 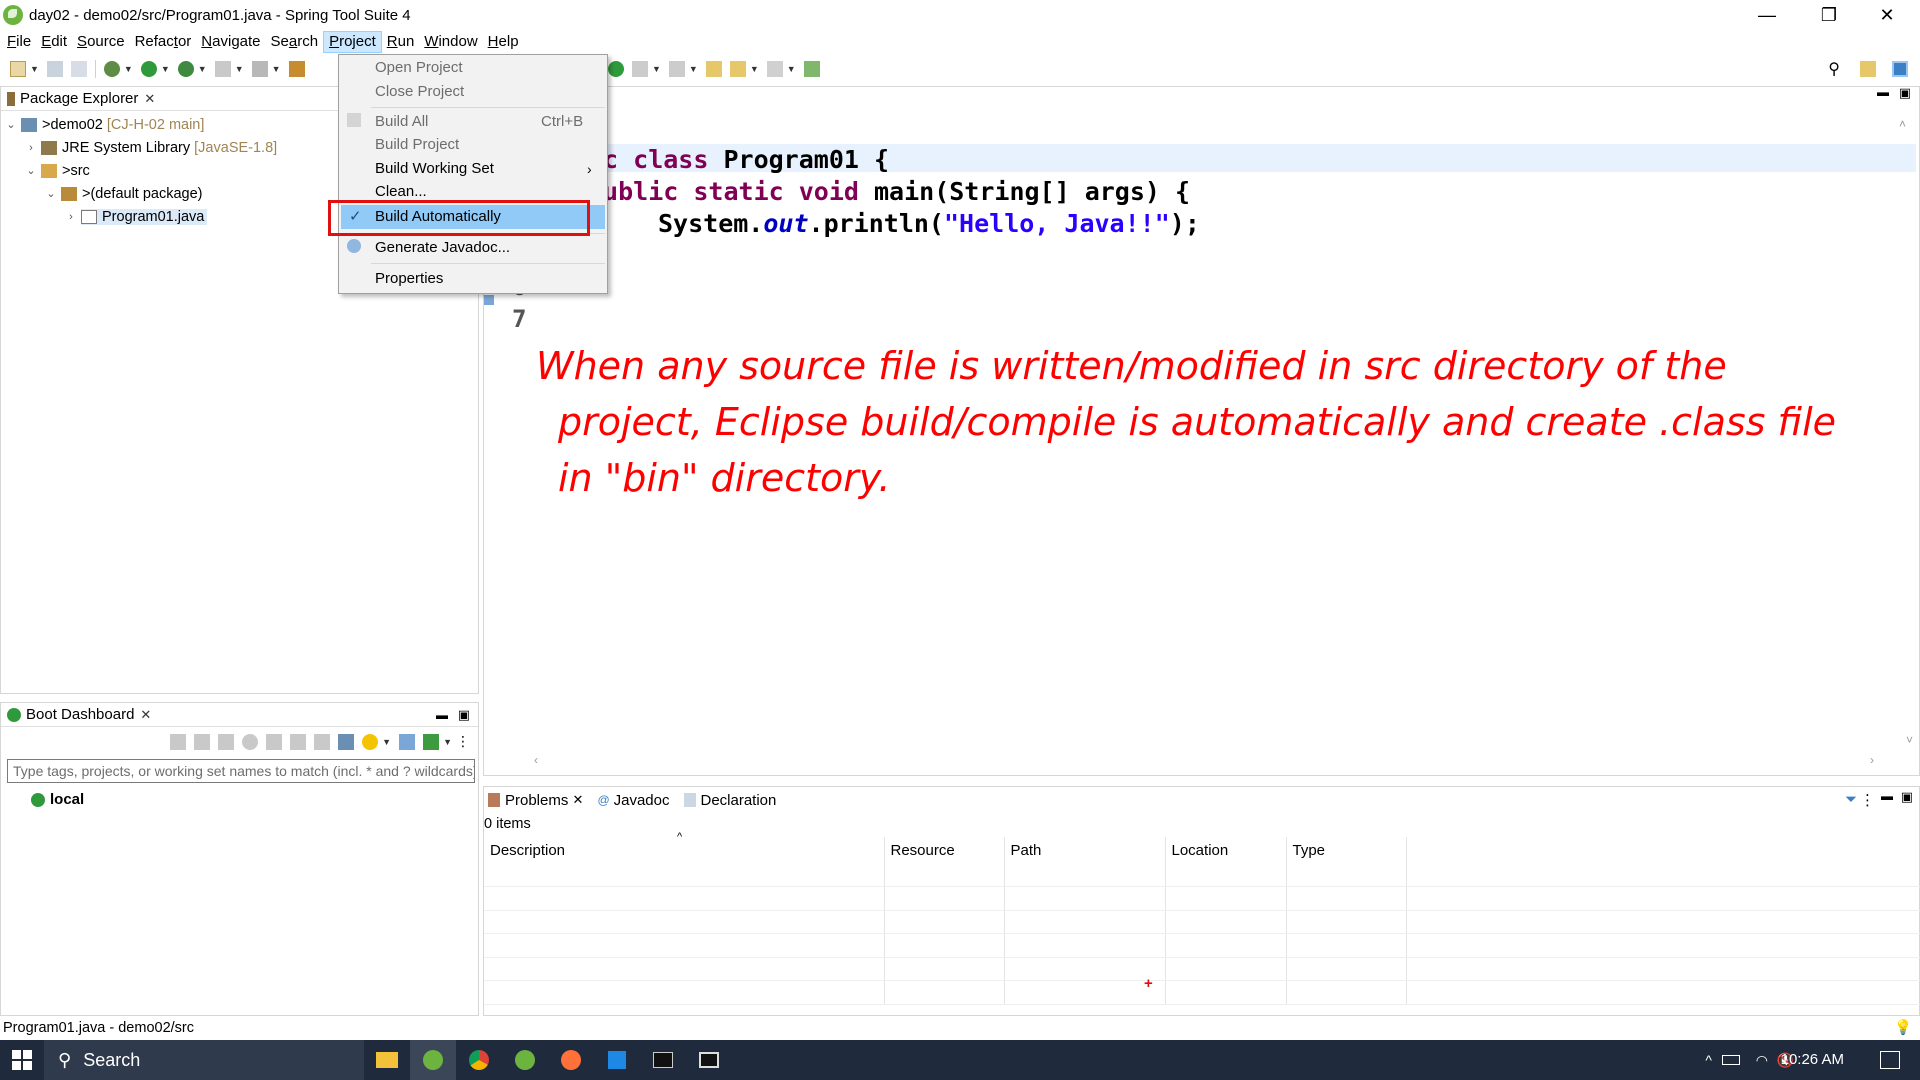 I want to click on chrome-icon, so click(x=479, y=1060).